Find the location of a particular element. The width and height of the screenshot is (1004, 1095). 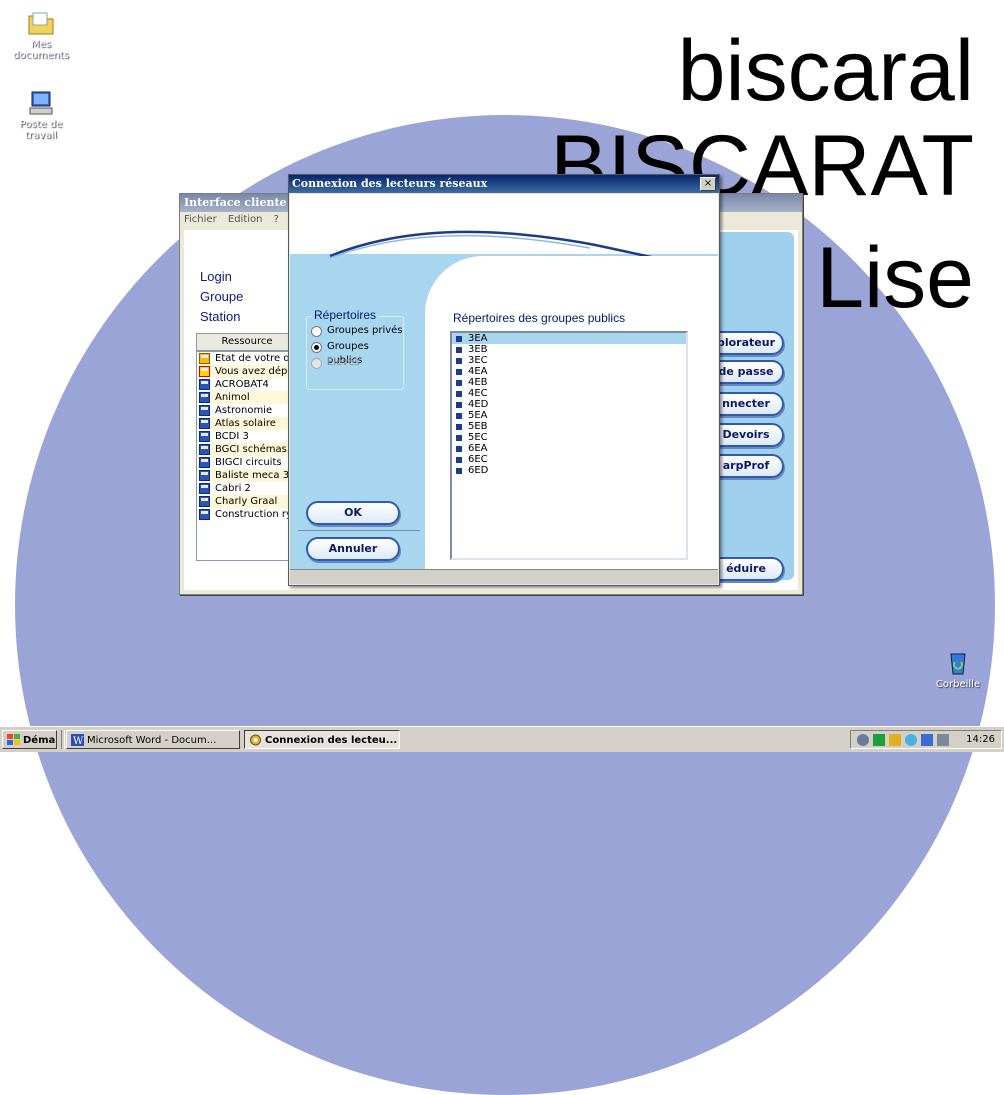

tray-network-icon is located at coordinates (927, 740).